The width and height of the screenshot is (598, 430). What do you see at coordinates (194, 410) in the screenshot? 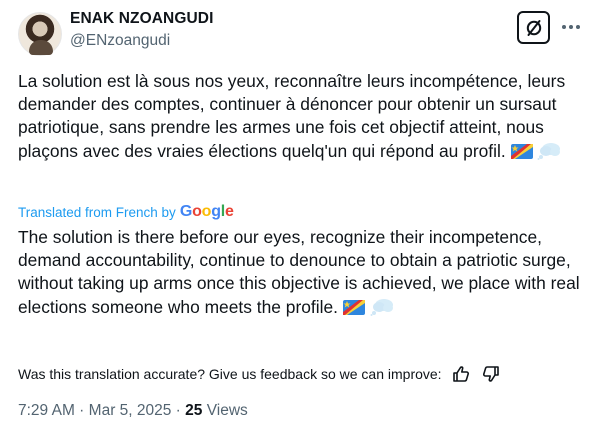
I see `views-count: 25` at bounding box center [194, 410].